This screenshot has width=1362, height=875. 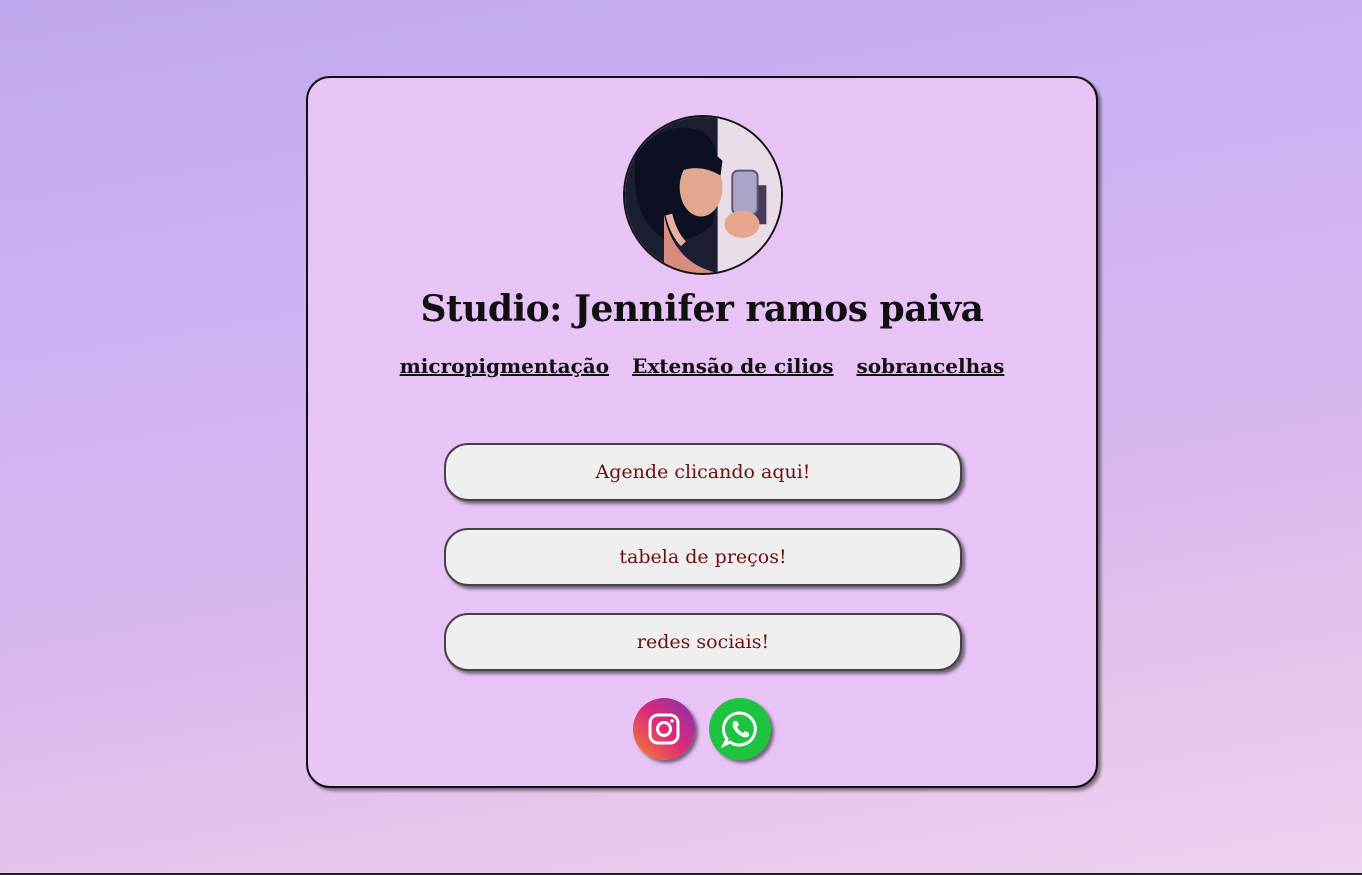 What do you see at coordinates (664, 729) in the screenshot?
I see `instagram-icon` at bounding box center [664, 729].